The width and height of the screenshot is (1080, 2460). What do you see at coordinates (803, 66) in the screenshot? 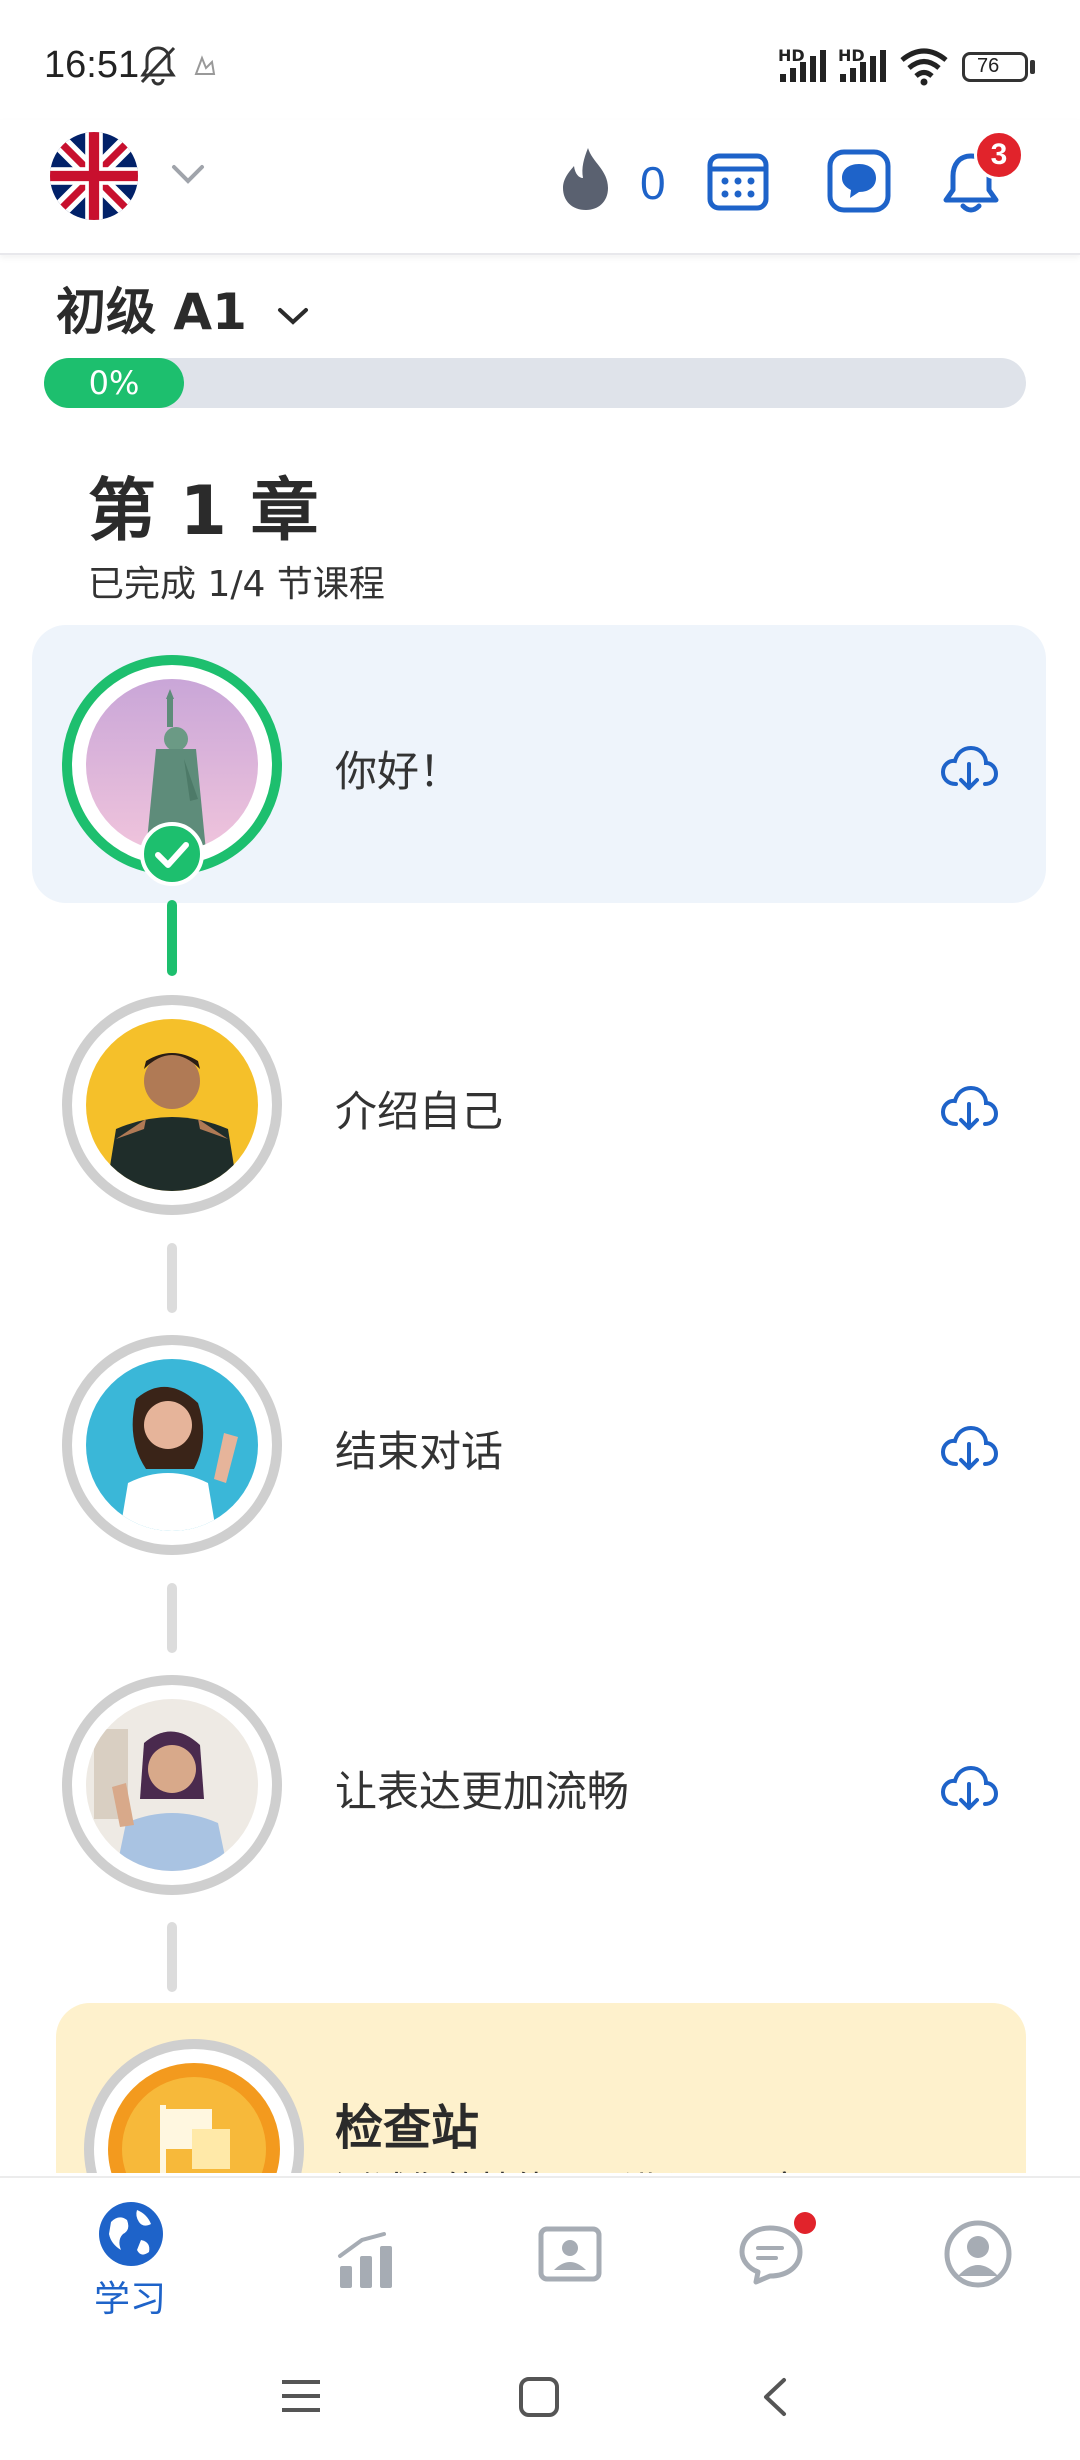
I see `signal-1-icon` at bounding box center [803, 66].